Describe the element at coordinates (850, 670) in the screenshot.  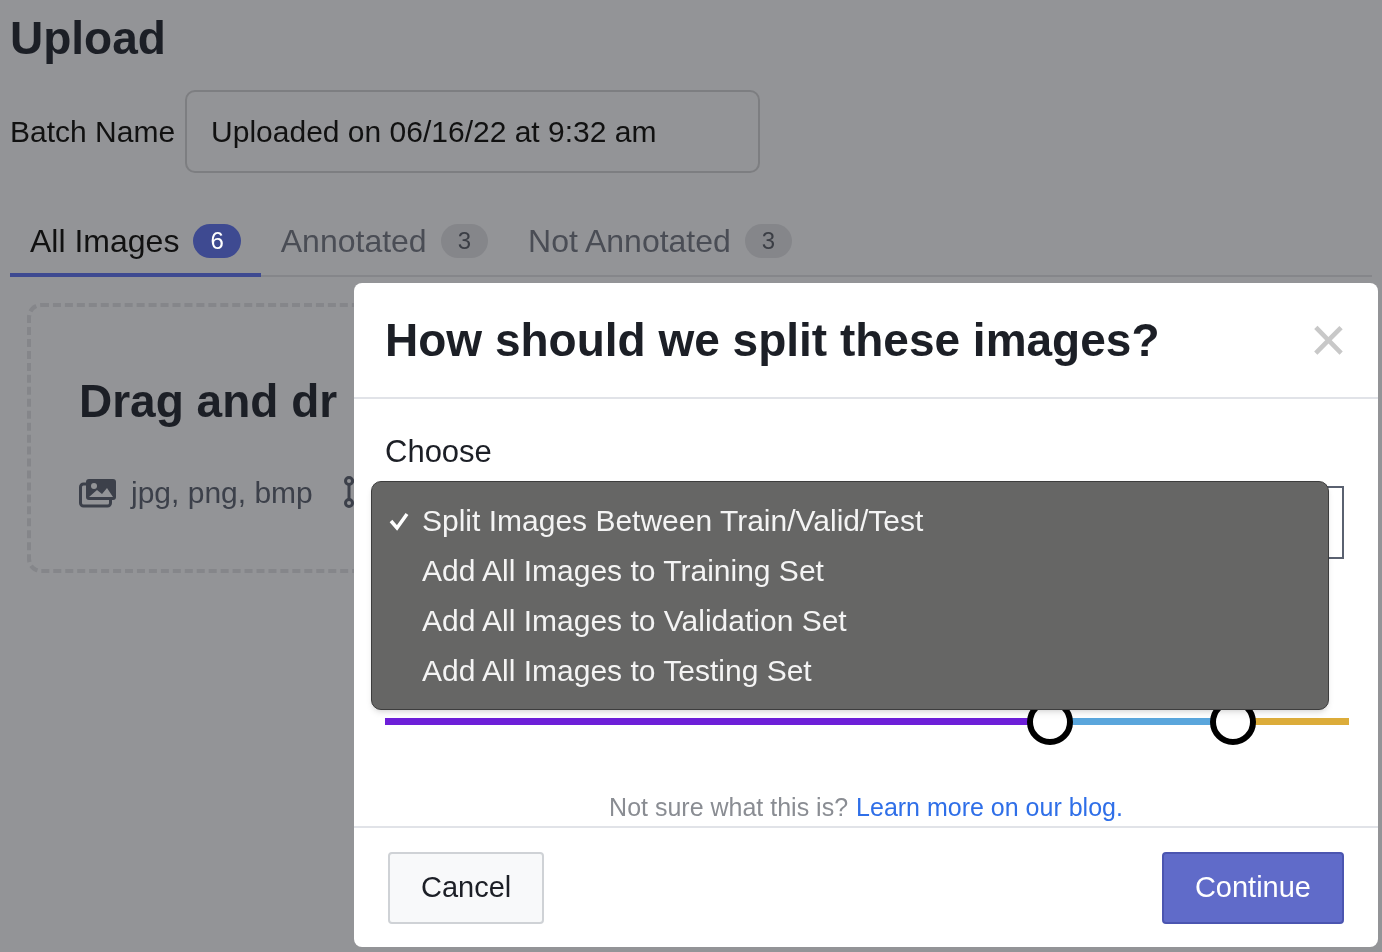
I see `dropdown-option: Add All Images to Testing Set` at that location.